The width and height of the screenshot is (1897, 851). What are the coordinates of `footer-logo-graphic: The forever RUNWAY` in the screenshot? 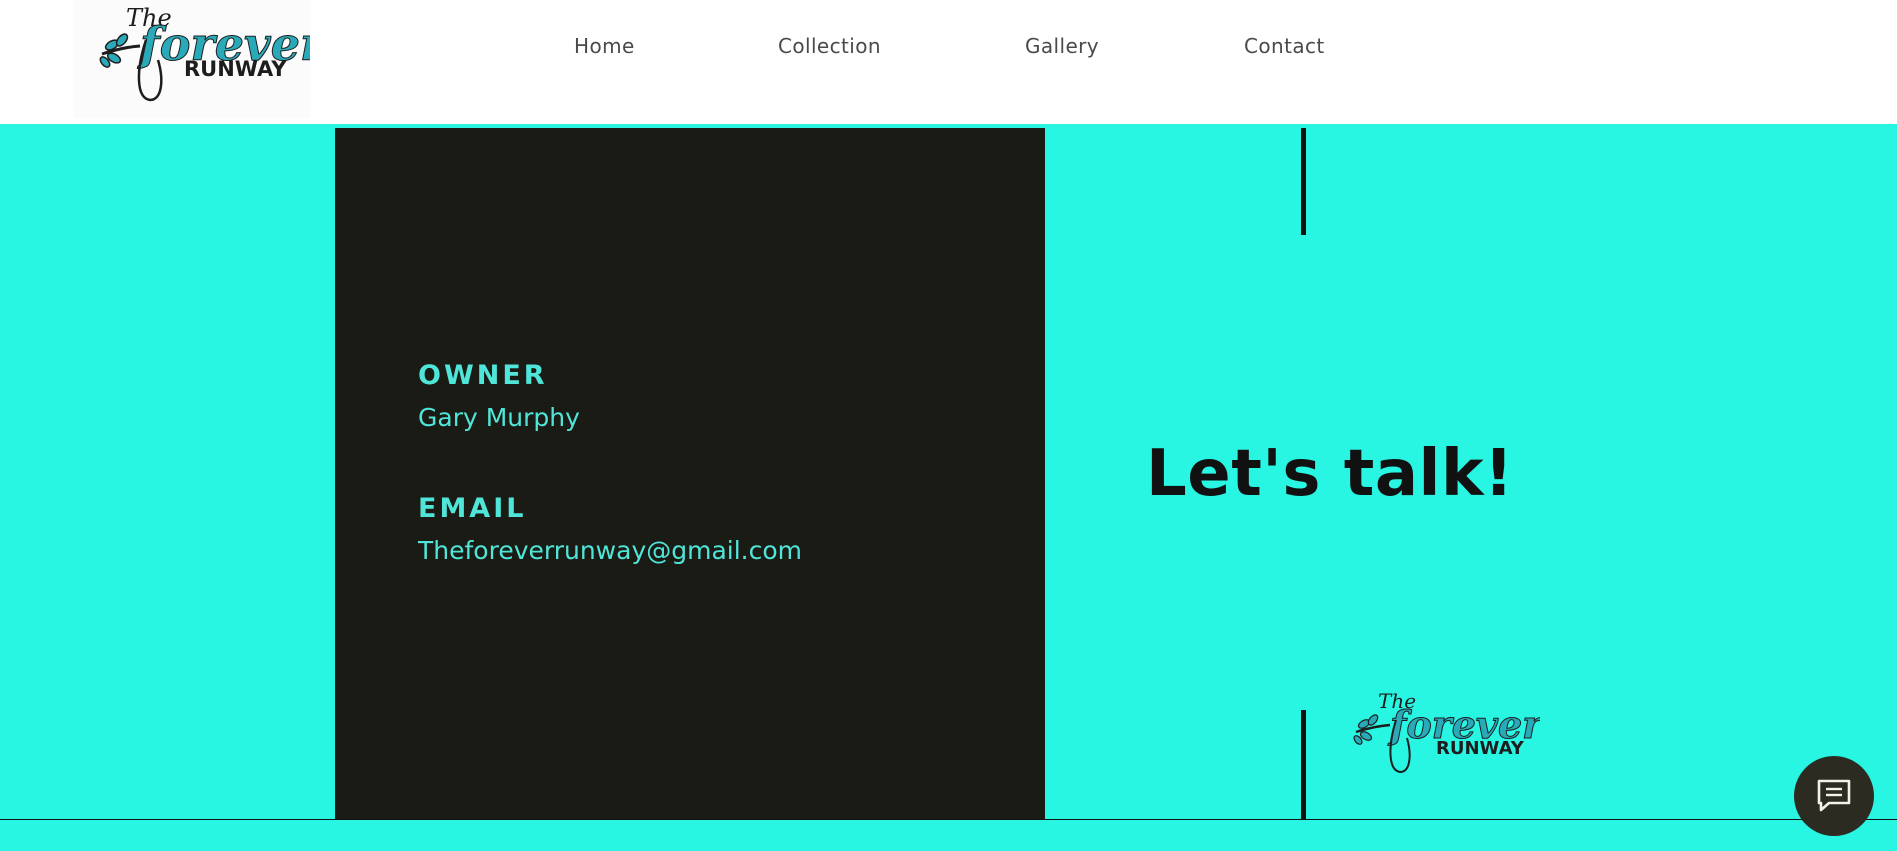 It's located at (1449, 731).